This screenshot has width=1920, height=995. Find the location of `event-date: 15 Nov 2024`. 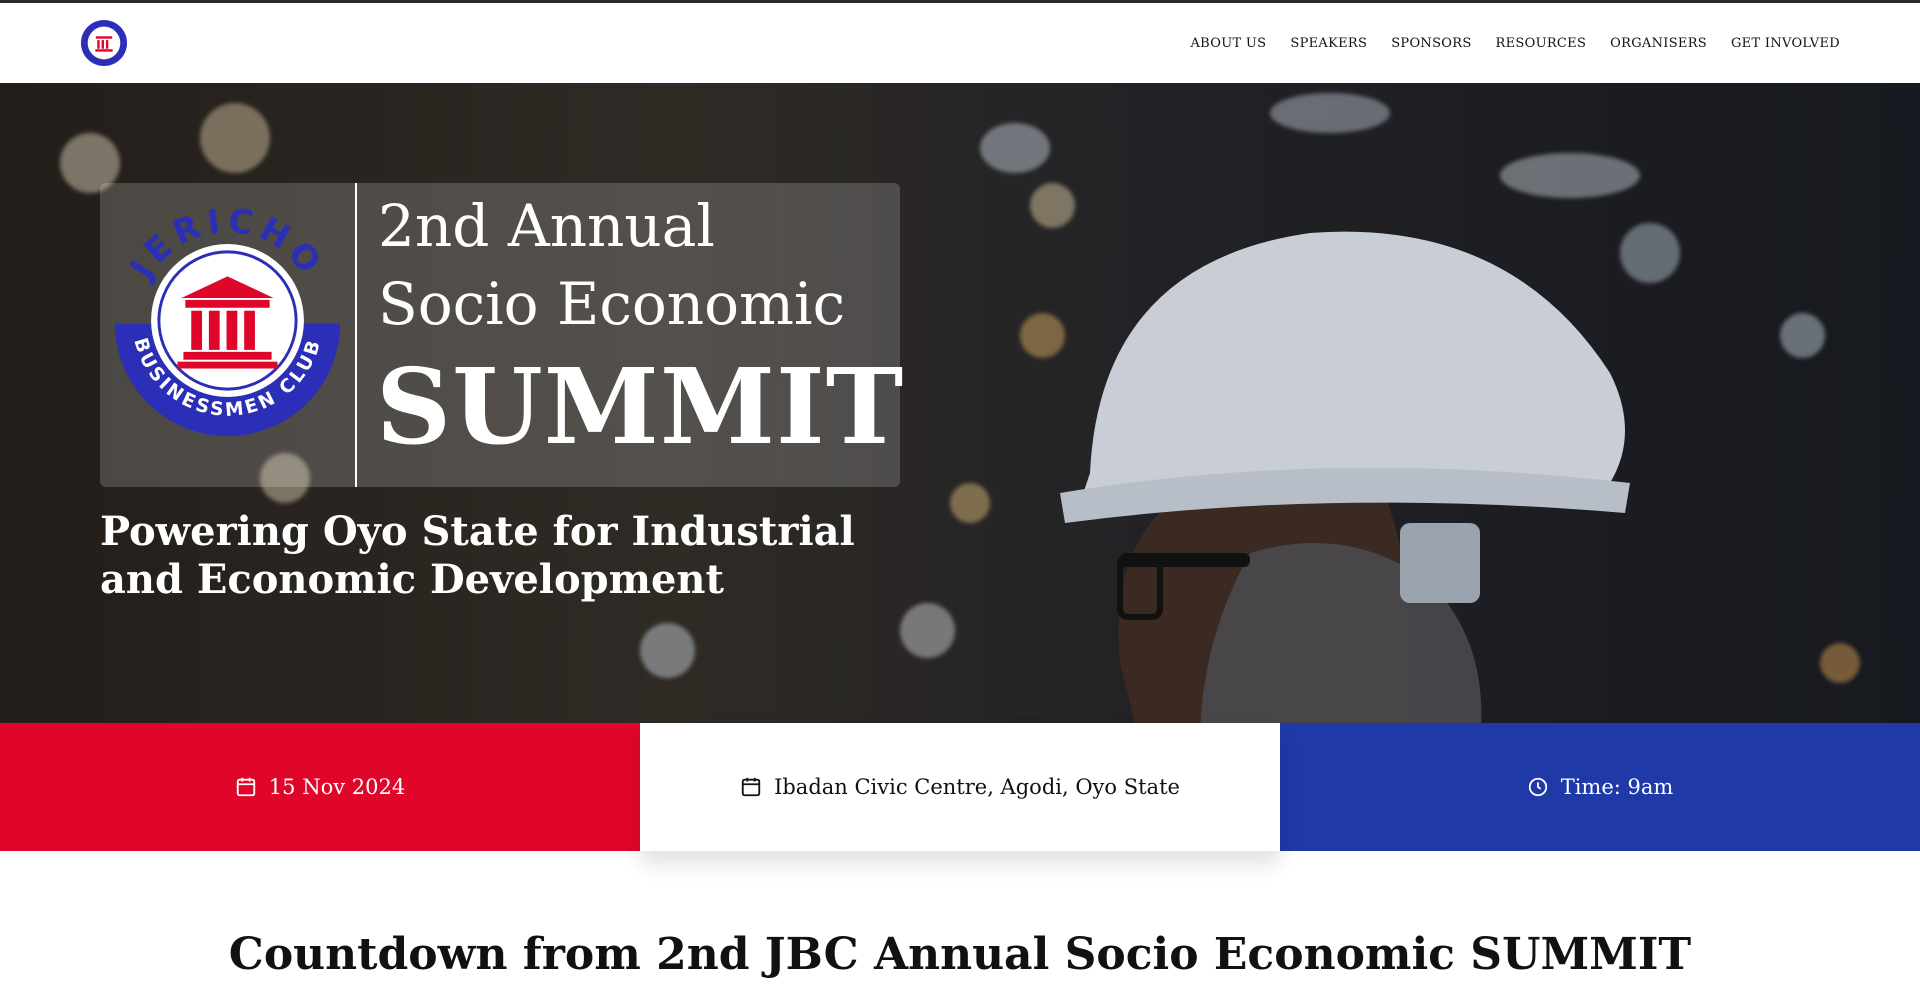

event-date: 15 Nov 2024 is located at coordinates (320, 787).